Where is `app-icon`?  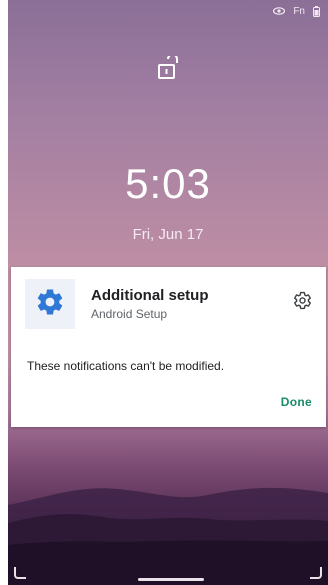 app-icon is located at coordinates (50, 304).